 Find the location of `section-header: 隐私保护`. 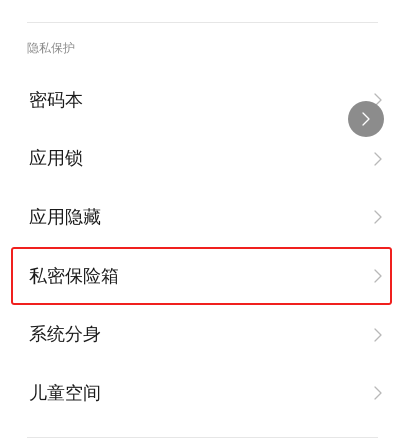

section-header: 隐私保护 is located at coordinates (51, 48).